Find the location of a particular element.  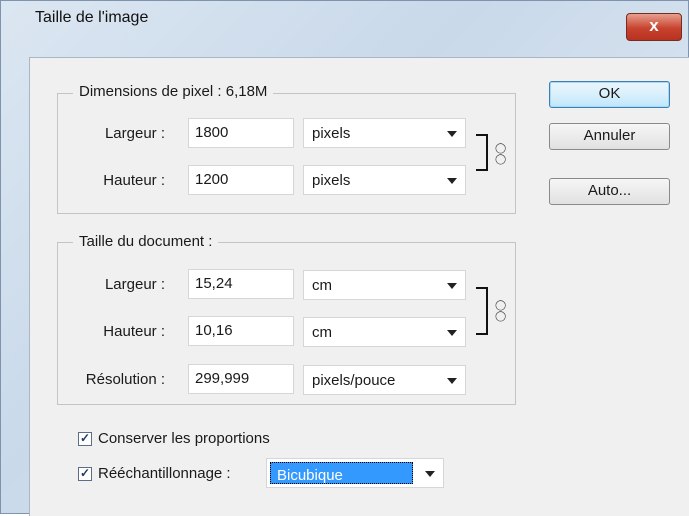

constrain-proportions-label: Conserver les proportions is located at coordinates (184, 438).